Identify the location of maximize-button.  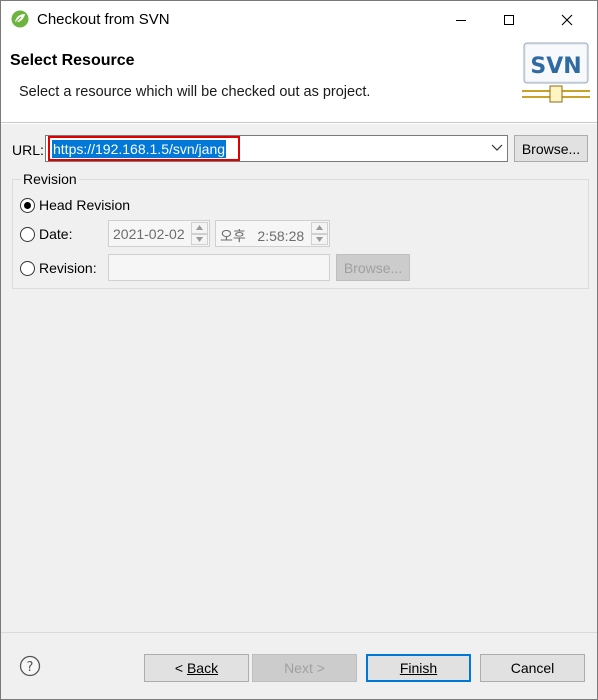
(509, 20).